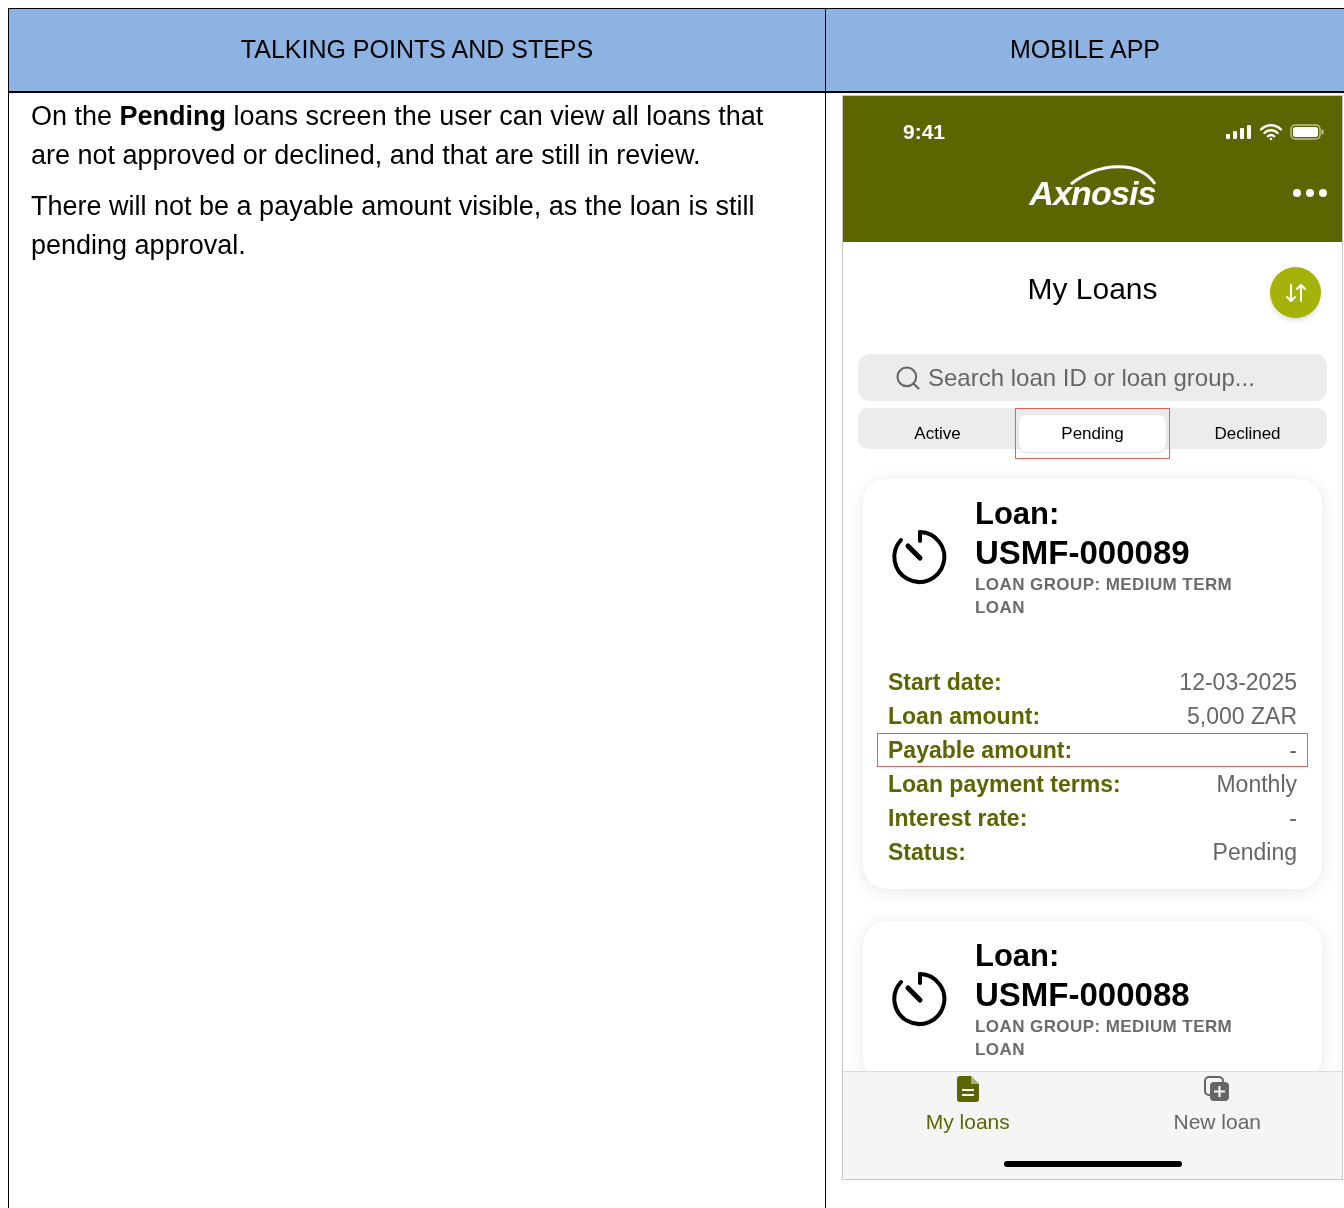  Describe the element at coordinates (417, 51) in the screenshot. I see `column-header: TALKING POINTS AND STEPS` at that location.